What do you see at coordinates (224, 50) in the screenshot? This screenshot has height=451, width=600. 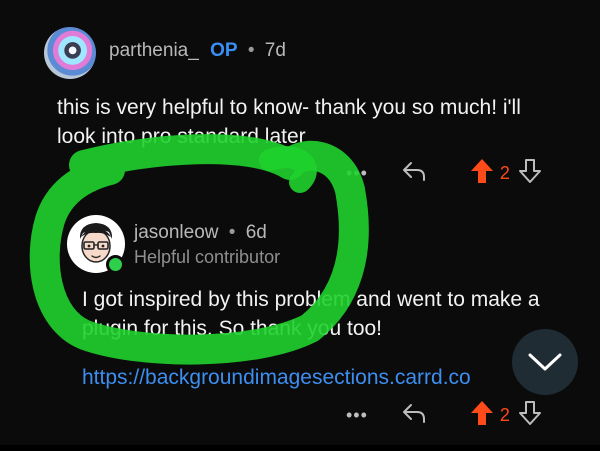 I see `op-badge: OP` at bounding box center [224, 50].